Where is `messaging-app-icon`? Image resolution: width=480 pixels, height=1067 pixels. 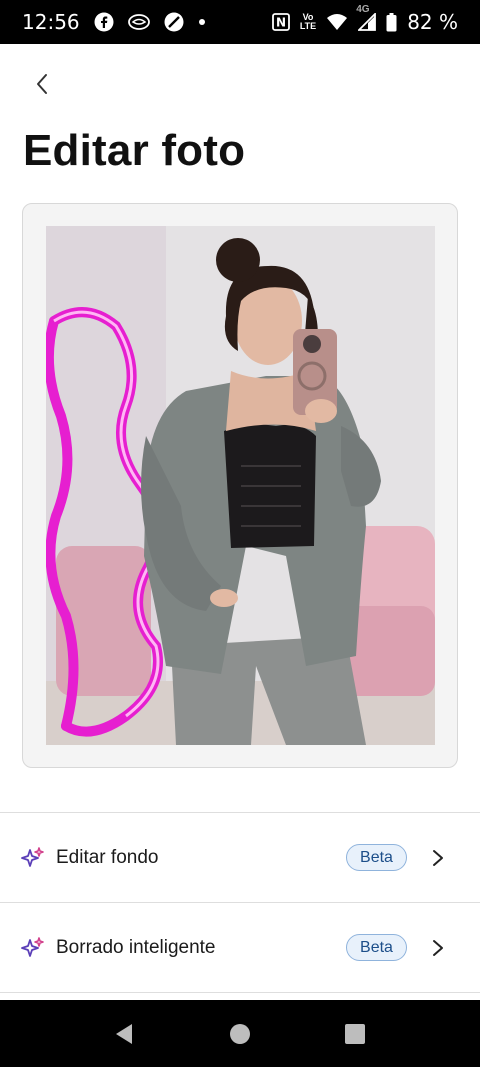 messaging-app-icon is located at coordinates (138, 22).